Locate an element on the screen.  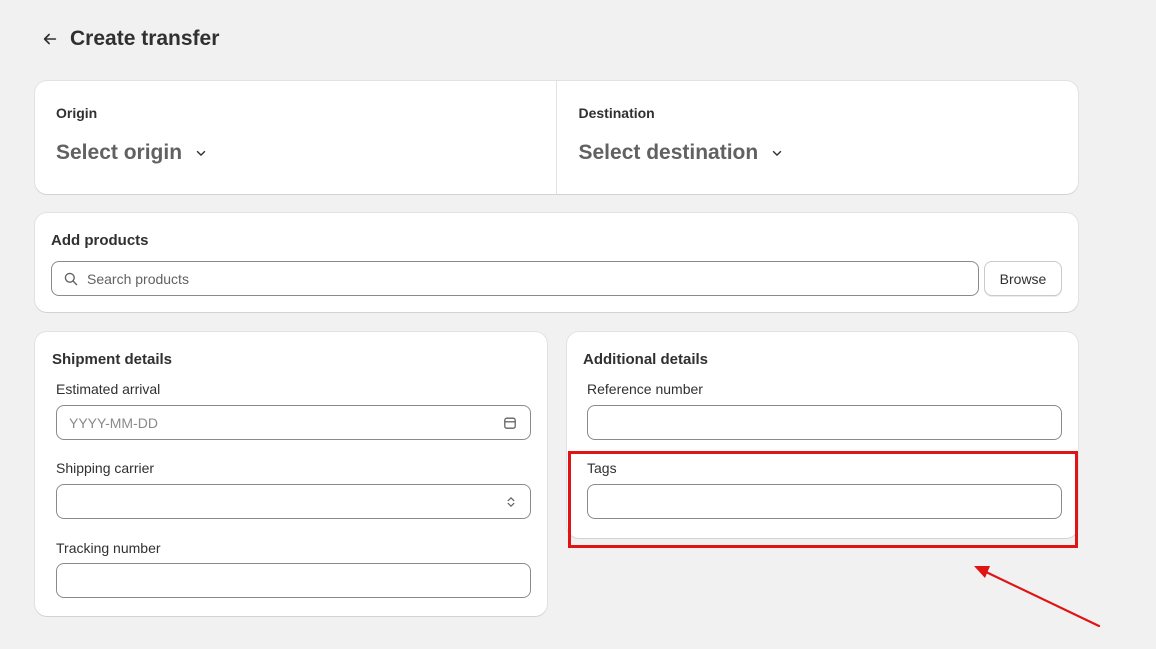
tags-label: Tags is located at coordinates (602, 468).